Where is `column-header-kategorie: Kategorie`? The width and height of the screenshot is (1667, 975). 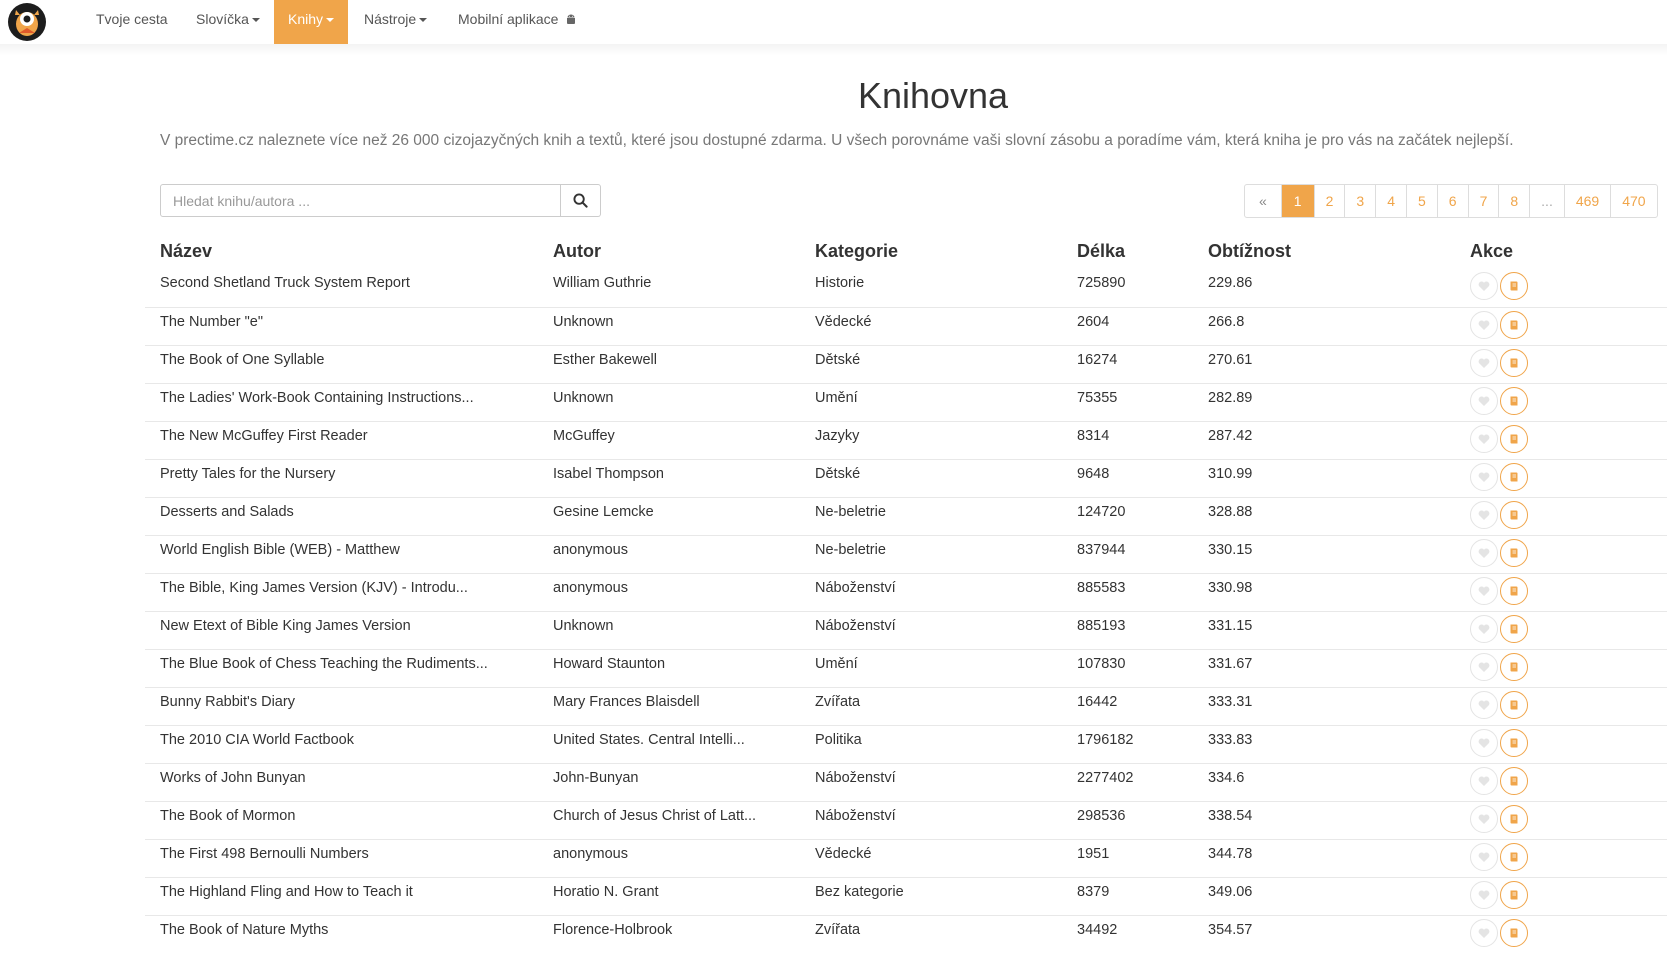 column-header-kategorie: Kategorie is located at coordinates (931, 251).